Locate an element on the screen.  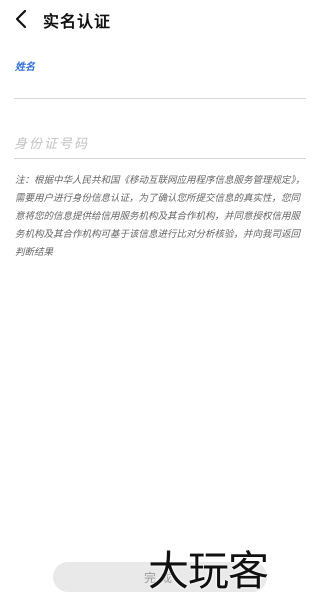
chevron-left-icon is located at coordinates (21, 19).